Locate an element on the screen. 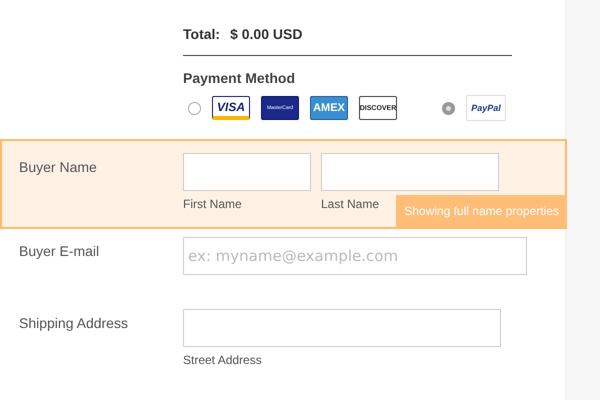  card-logo: AMEX is located at coordinates (329, 108).